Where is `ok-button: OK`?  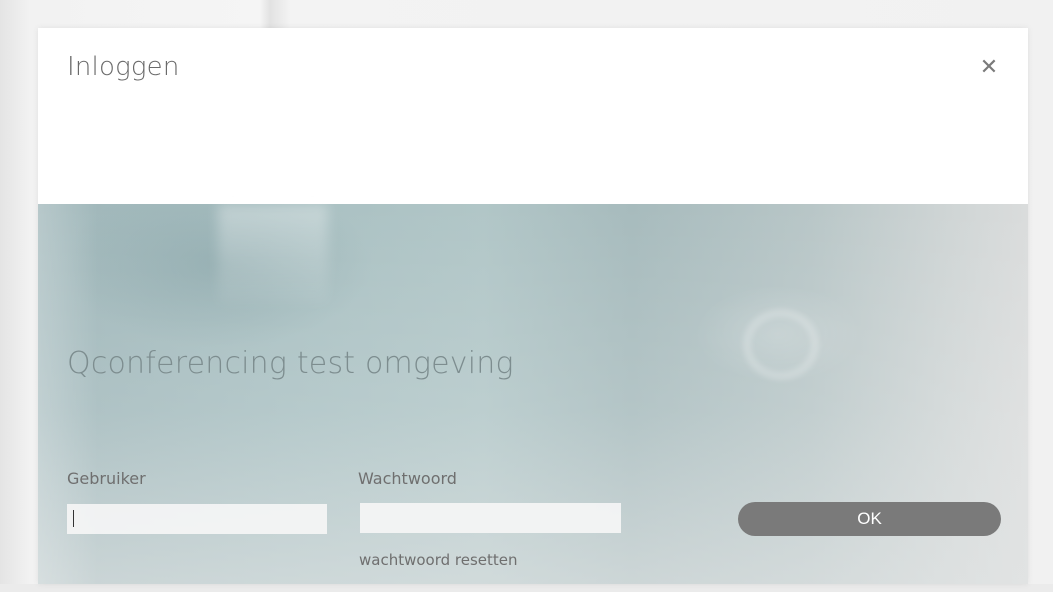 ok-button: OK is located at coordinates (869, 519).